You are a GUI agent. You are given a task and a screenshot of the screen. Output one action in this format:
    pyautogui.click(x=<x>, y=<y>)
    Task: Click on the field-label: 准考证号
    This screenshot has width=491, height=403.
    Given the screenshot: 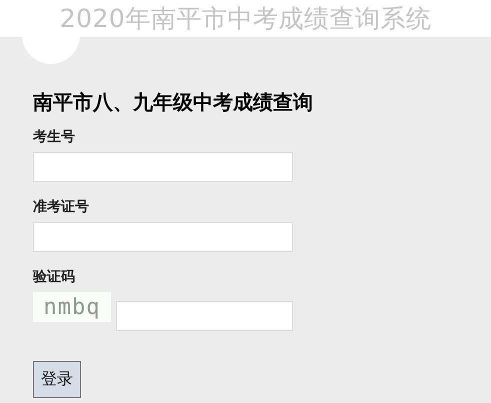 What is the action you would take?
    pyautogui.click(x=61, y=207)
    